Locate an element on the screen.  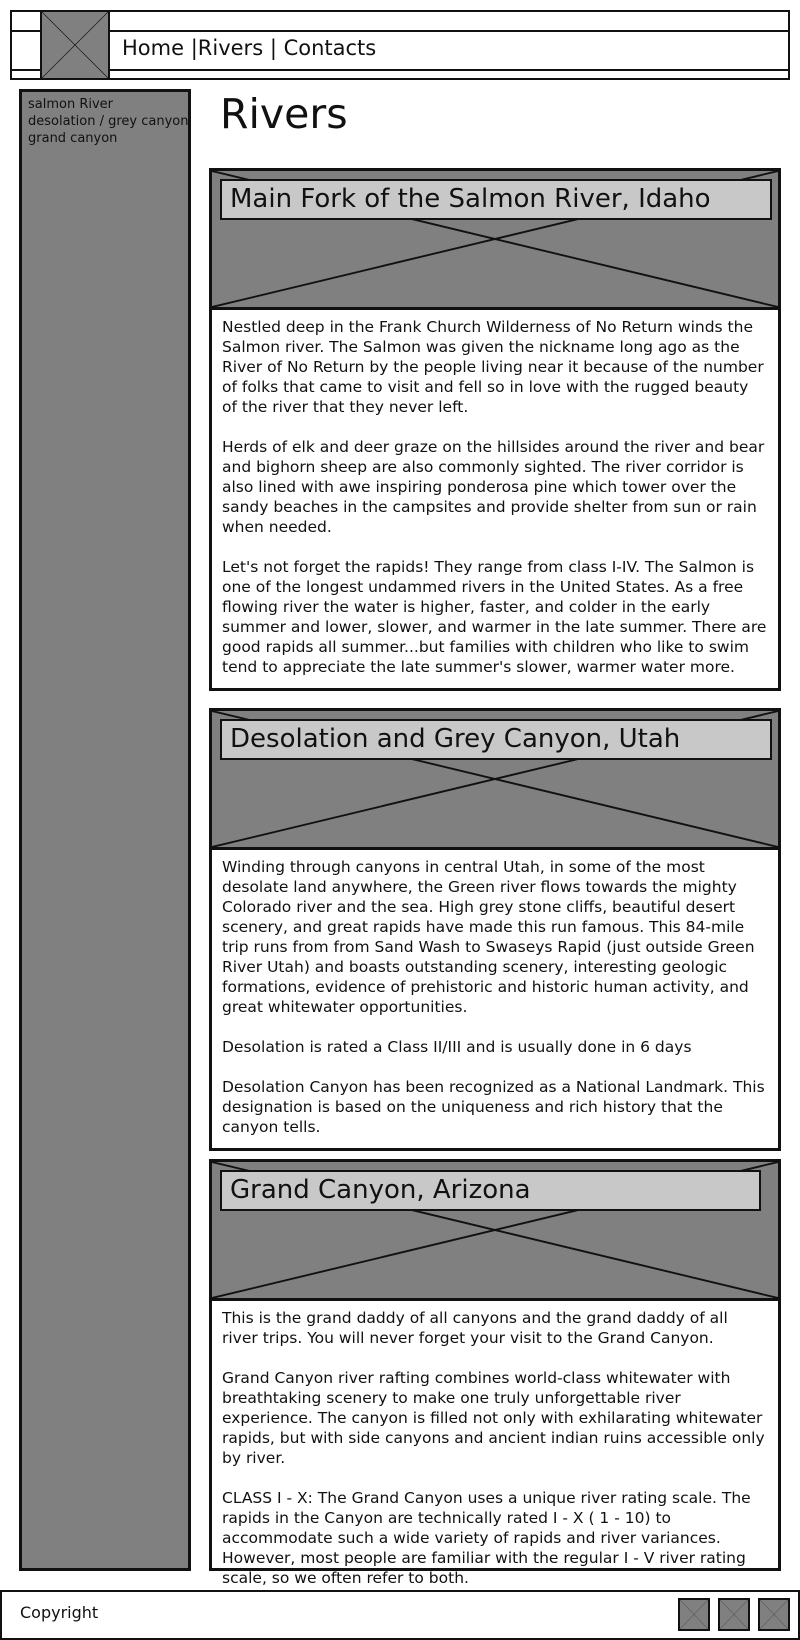
logo-image-placeholder-icon is located at coordinates (75, 45).